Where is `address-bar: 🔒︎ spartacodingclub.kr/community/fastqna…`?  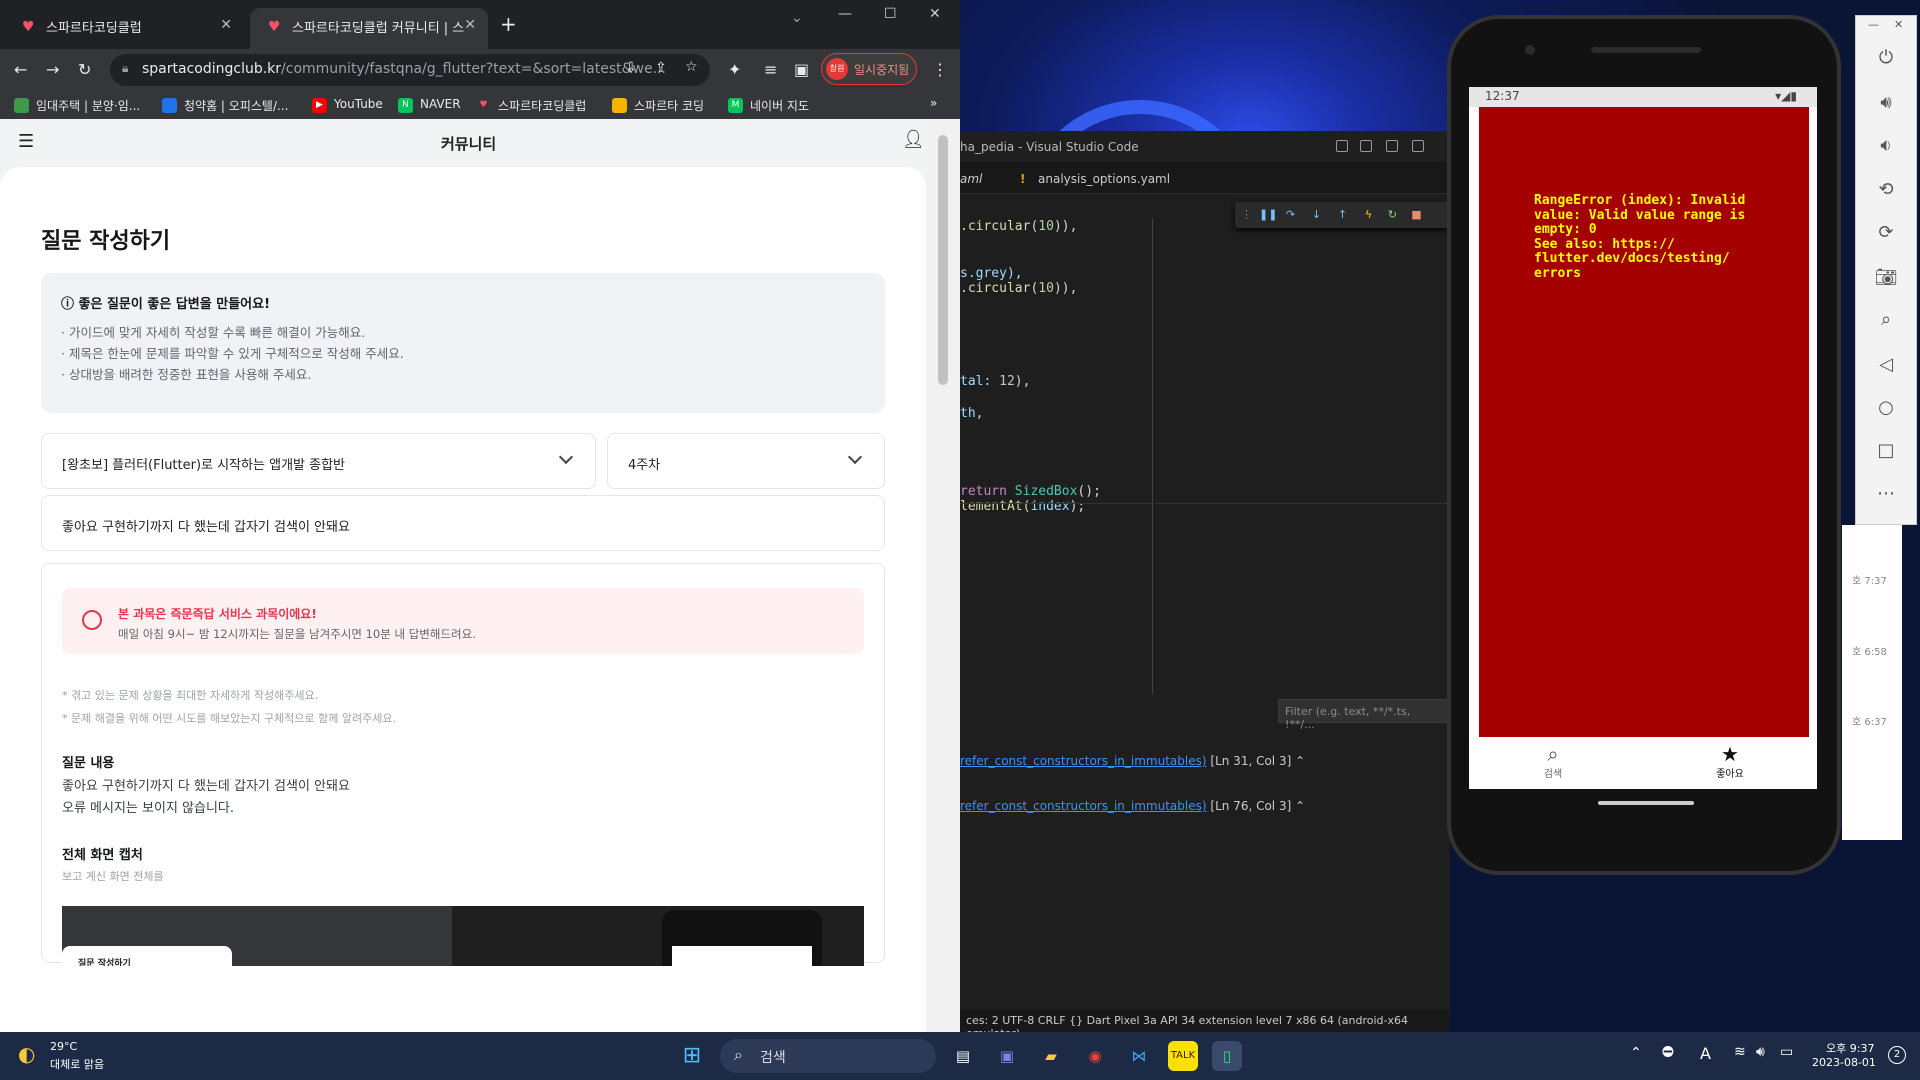
address-bar: 🔒︎ spartacodingclub.kr/community/fastqna… is located at coordinates (410, 70).